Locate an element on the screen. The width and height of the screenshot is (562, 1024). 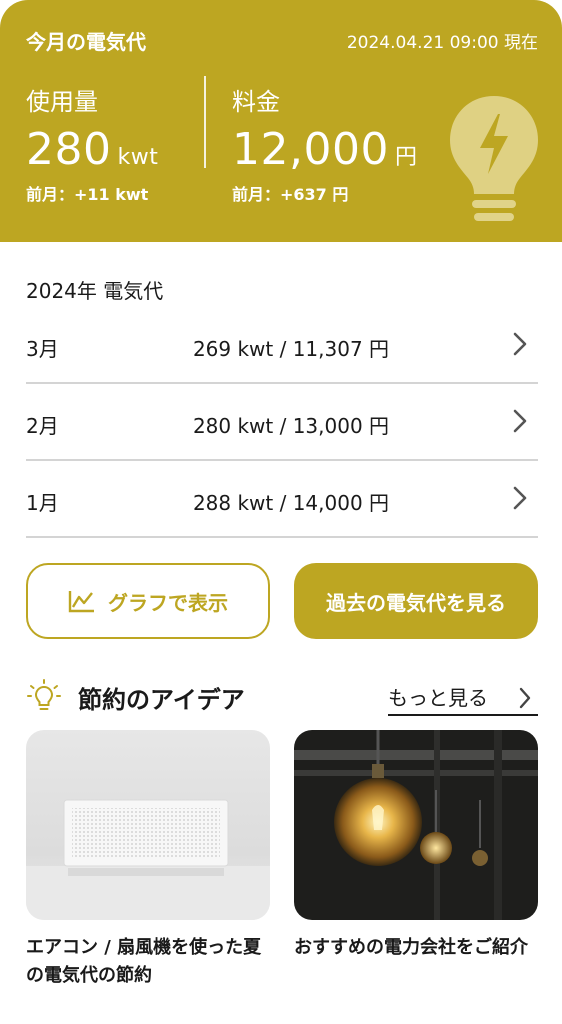
row-month: 2月 is located at coordinates (42, 426).